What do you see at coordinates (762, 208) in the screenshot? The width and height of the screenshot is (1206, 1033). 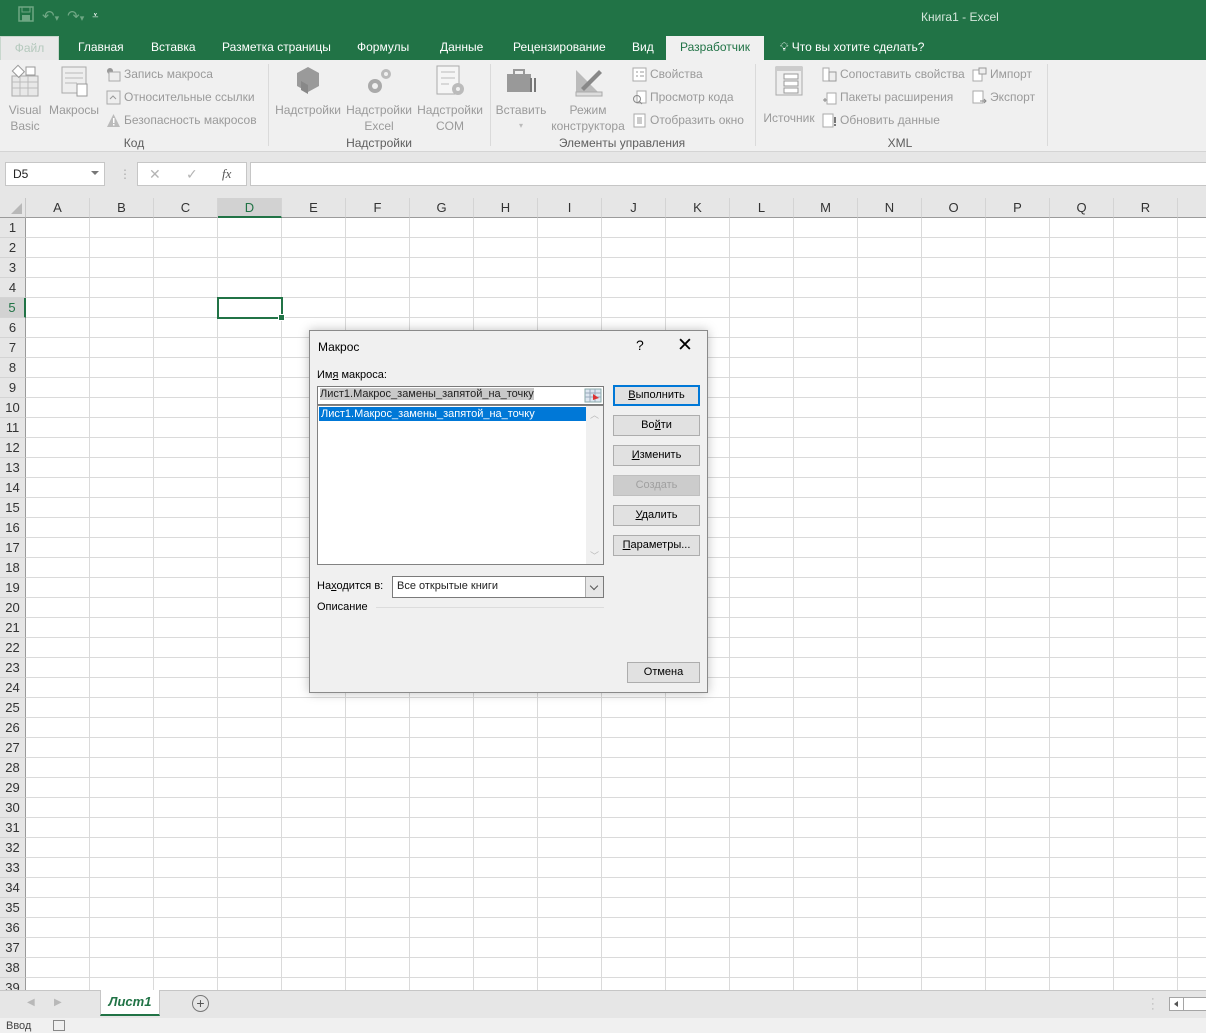 I see `column-header-l: L` at bounding box center [762, 208].